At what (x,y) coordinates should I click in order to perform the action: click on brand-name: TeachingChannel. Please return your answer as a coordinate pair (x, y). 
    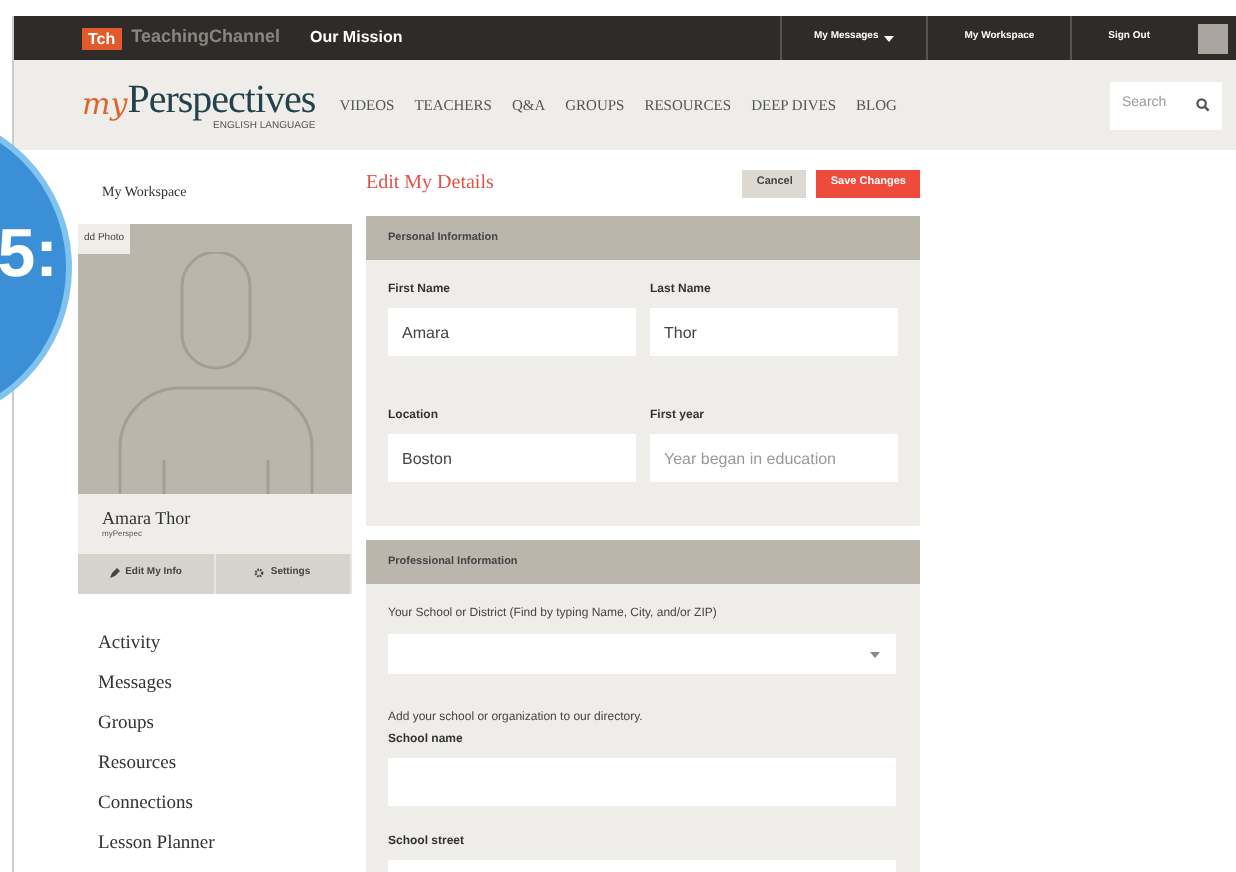
    Looking at the image, I should click on (205, 38).